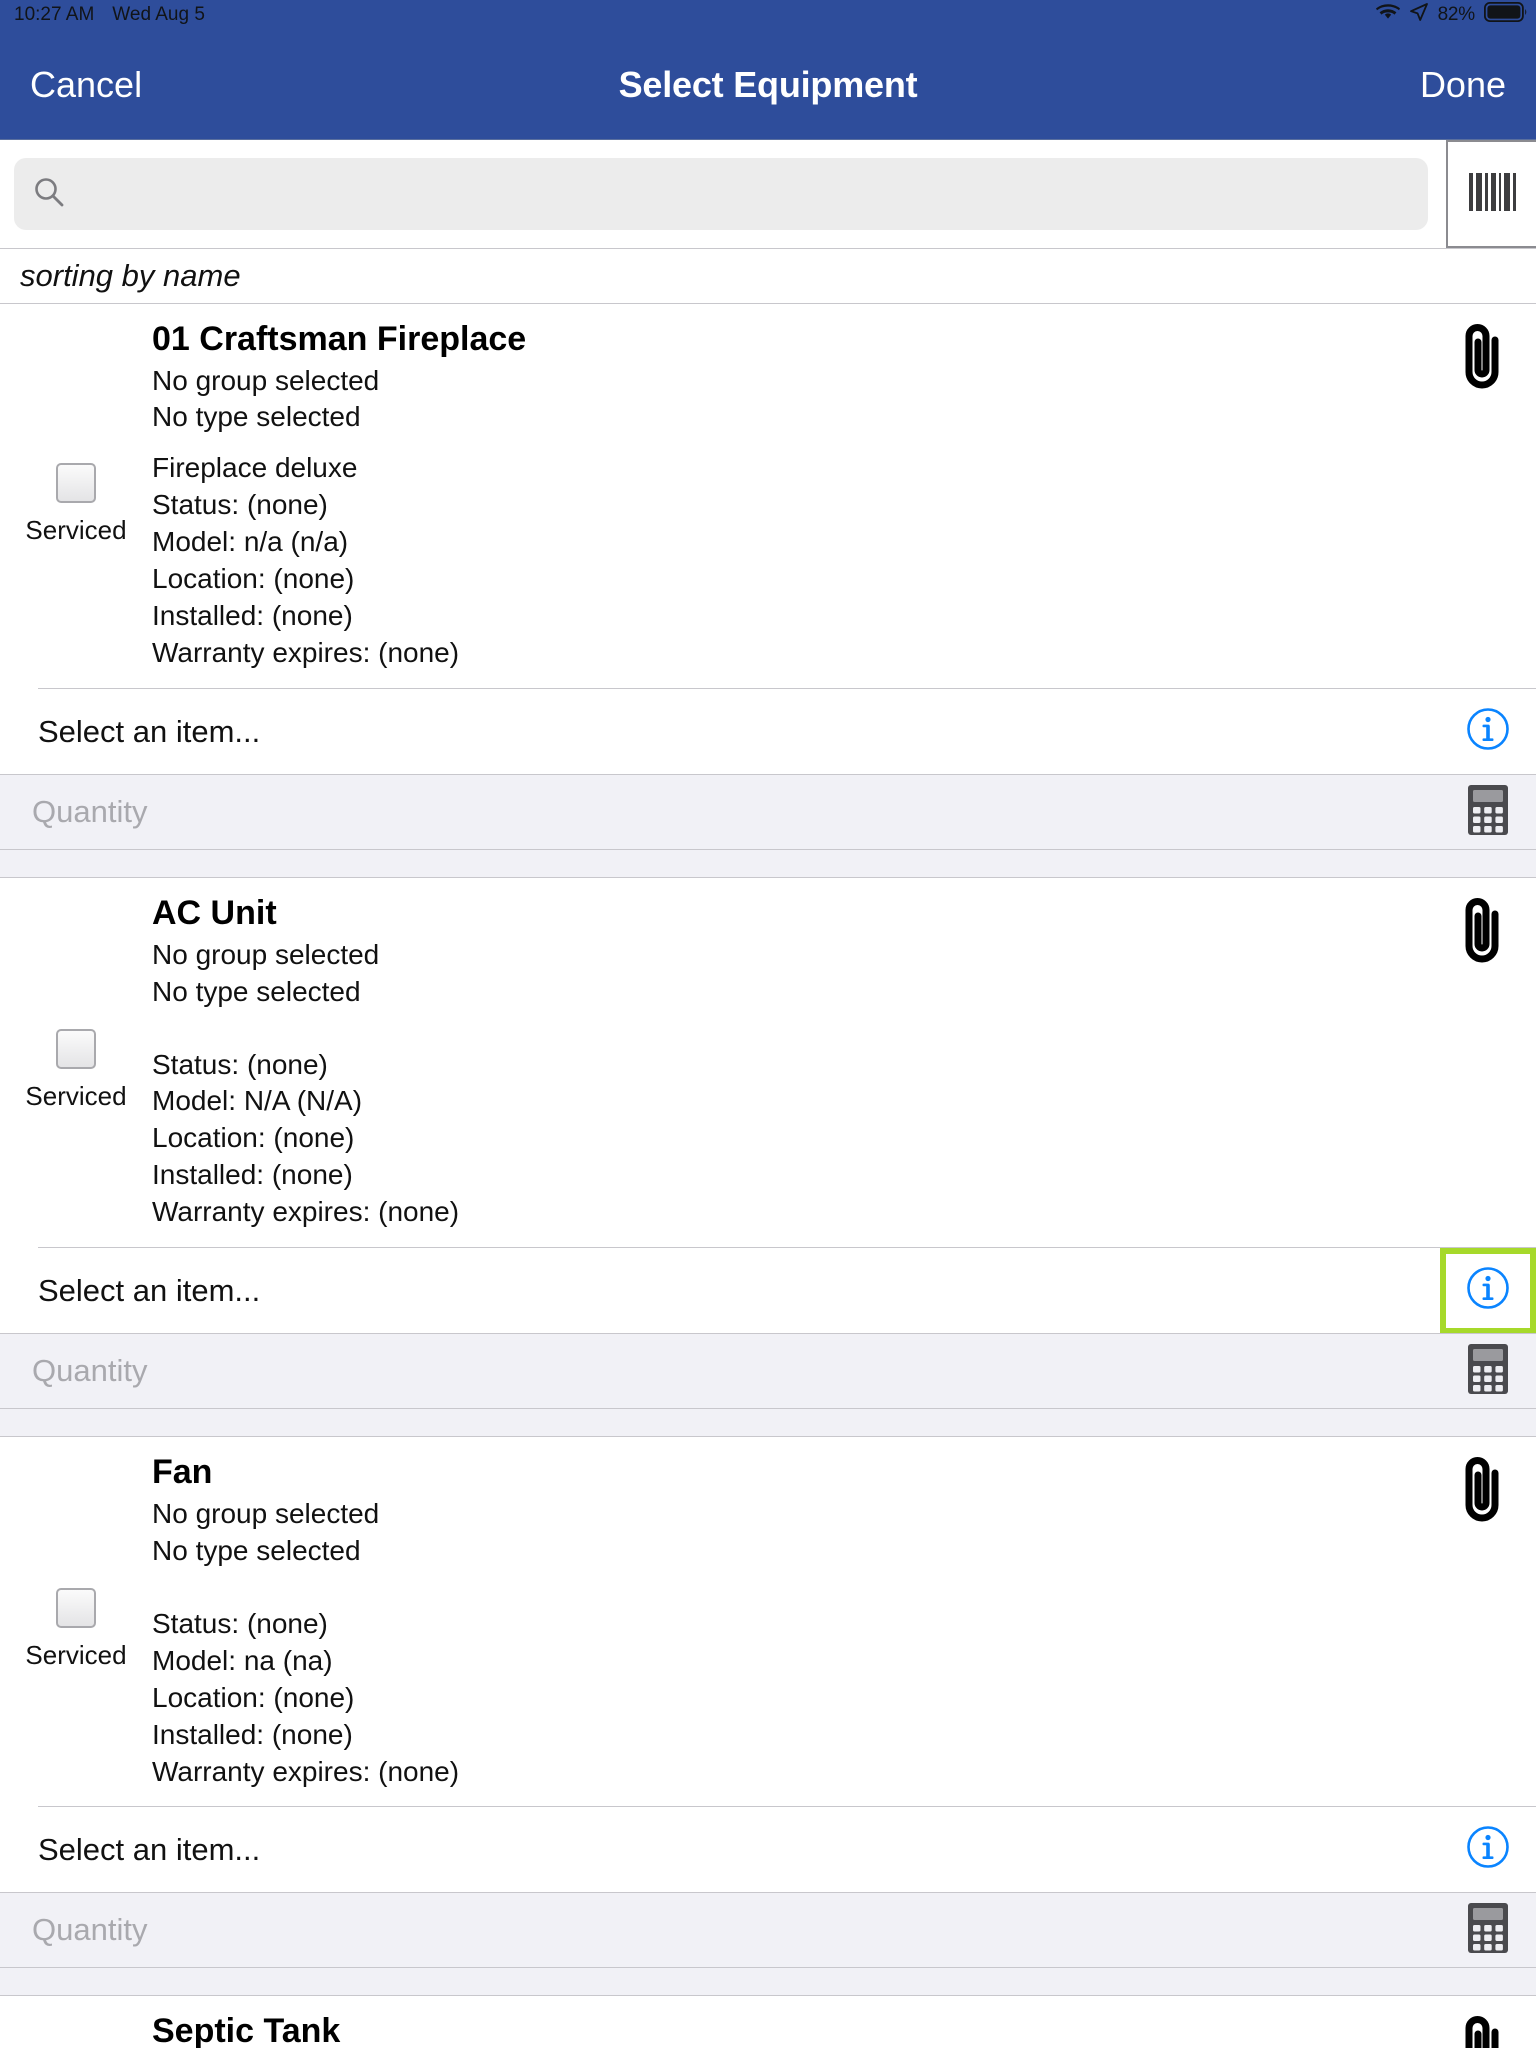 The height and width of the screenshot is (2048, 1536). Describe the element at coordinates (1463, 84) in the screenshot. I see `done-button: Done` at that location.